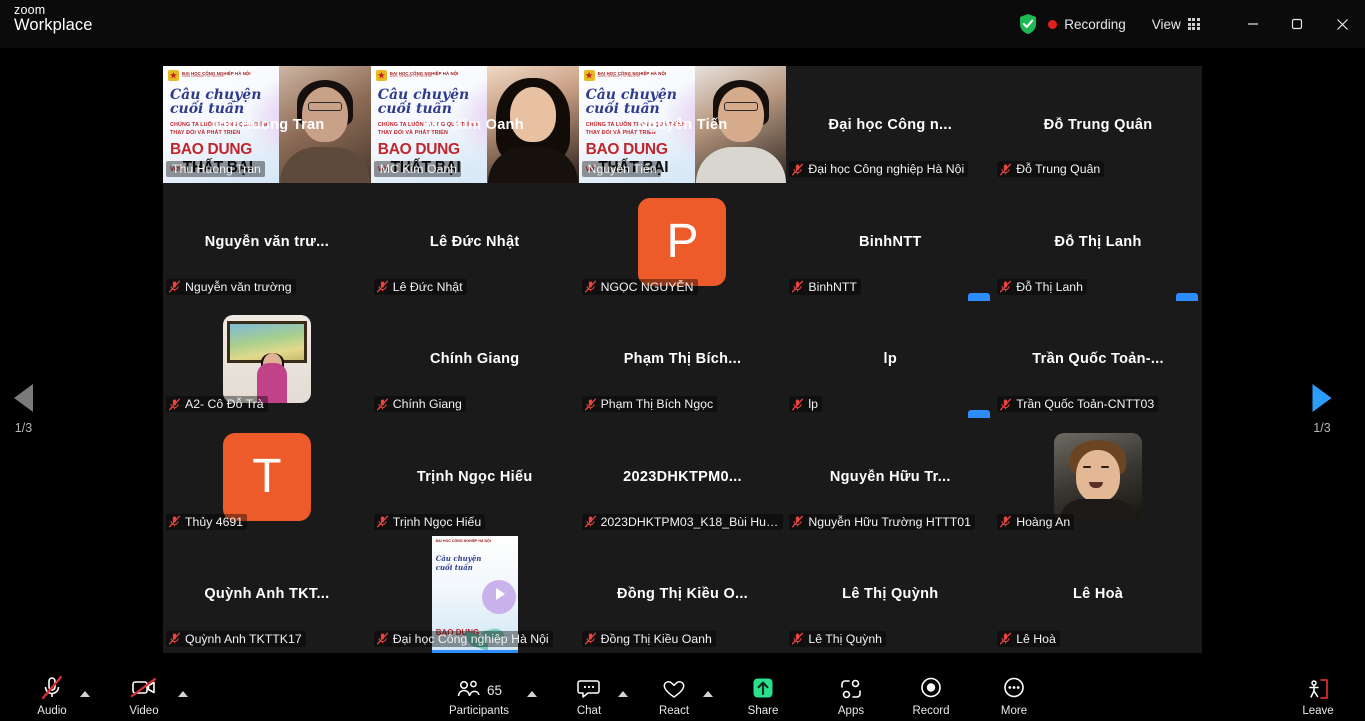  I want to click on react-label: React, so click(674, 711).